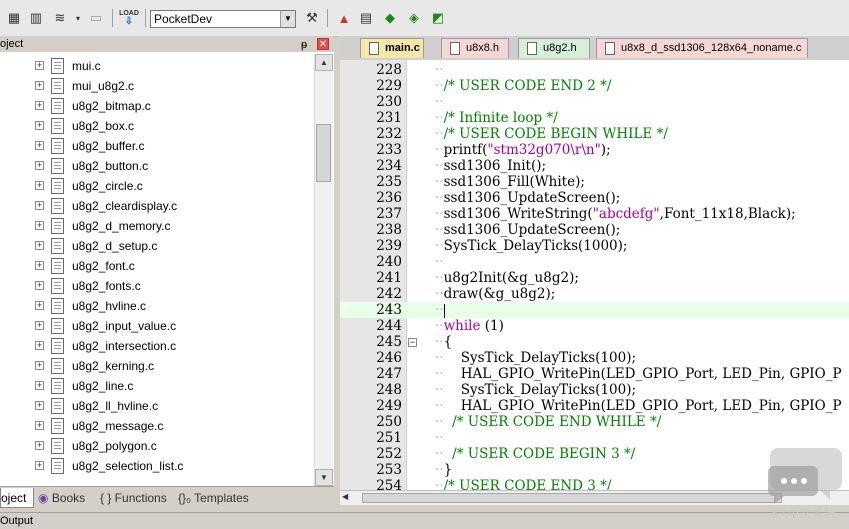  What do you see at coordinates (594, 262) in the screenshot?
I see `code-line: 240 ··` at bounding box center [594, 262].